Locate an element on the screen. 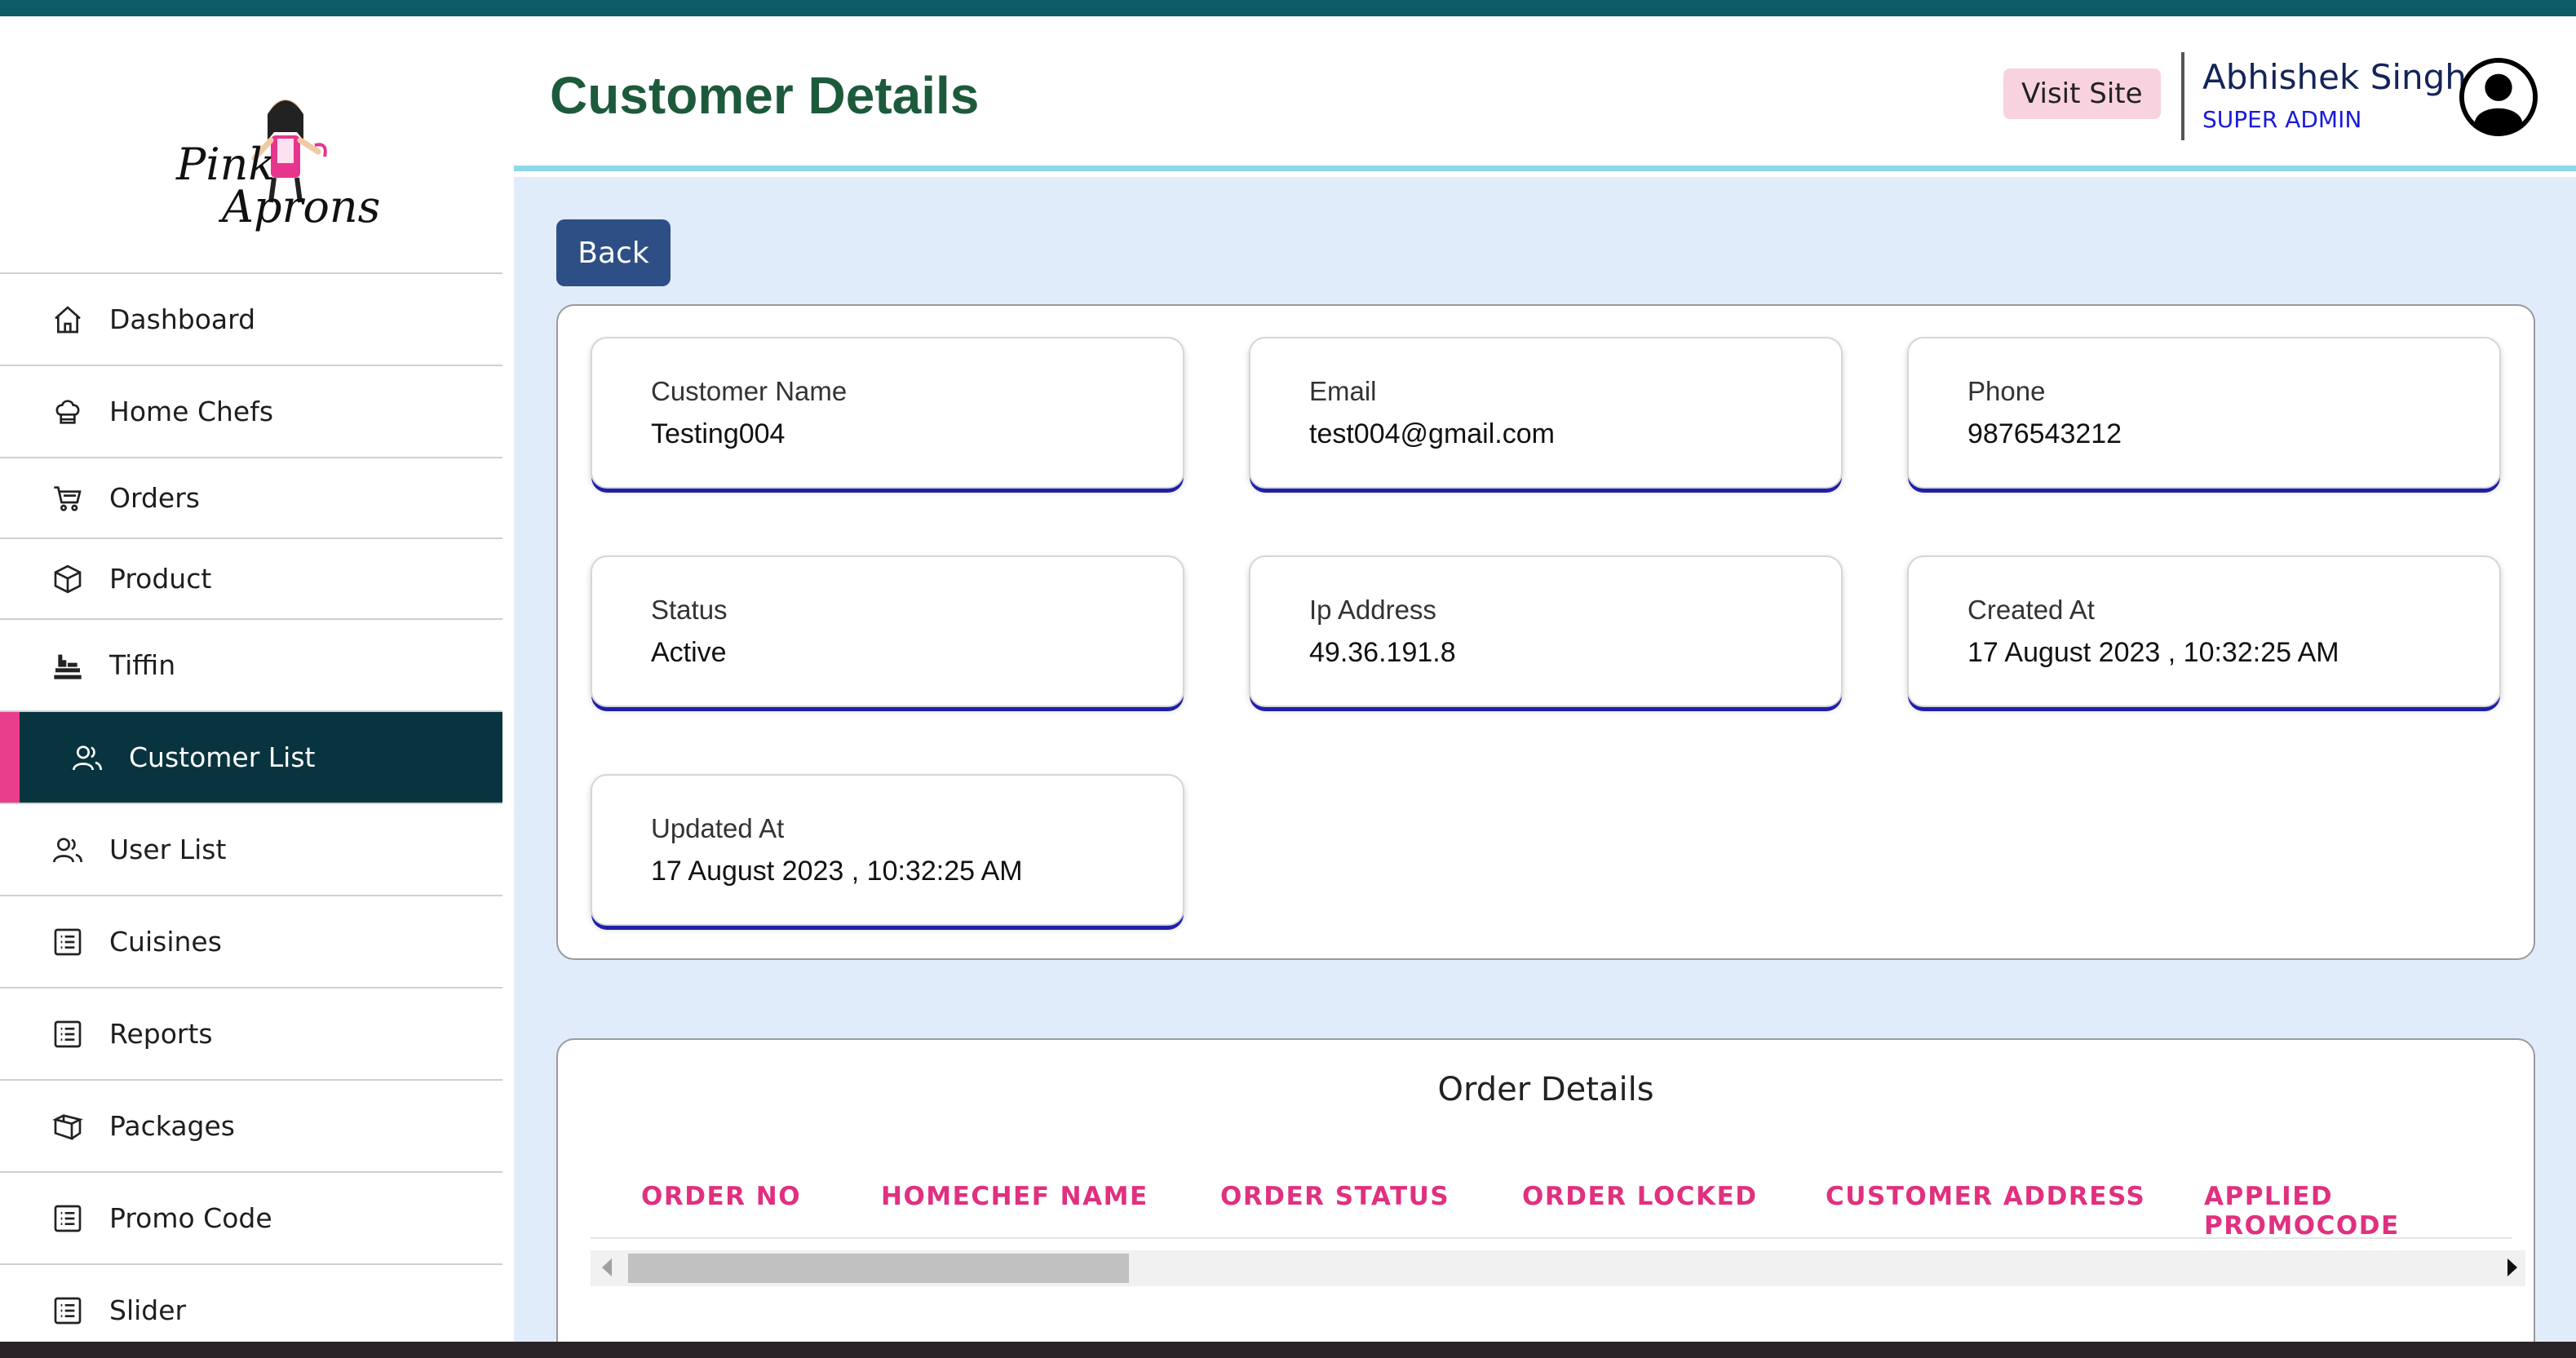 This screenshot has width=2576, height=1358. info-value: test004@gmail.com is located at coordinates (1432, 433).